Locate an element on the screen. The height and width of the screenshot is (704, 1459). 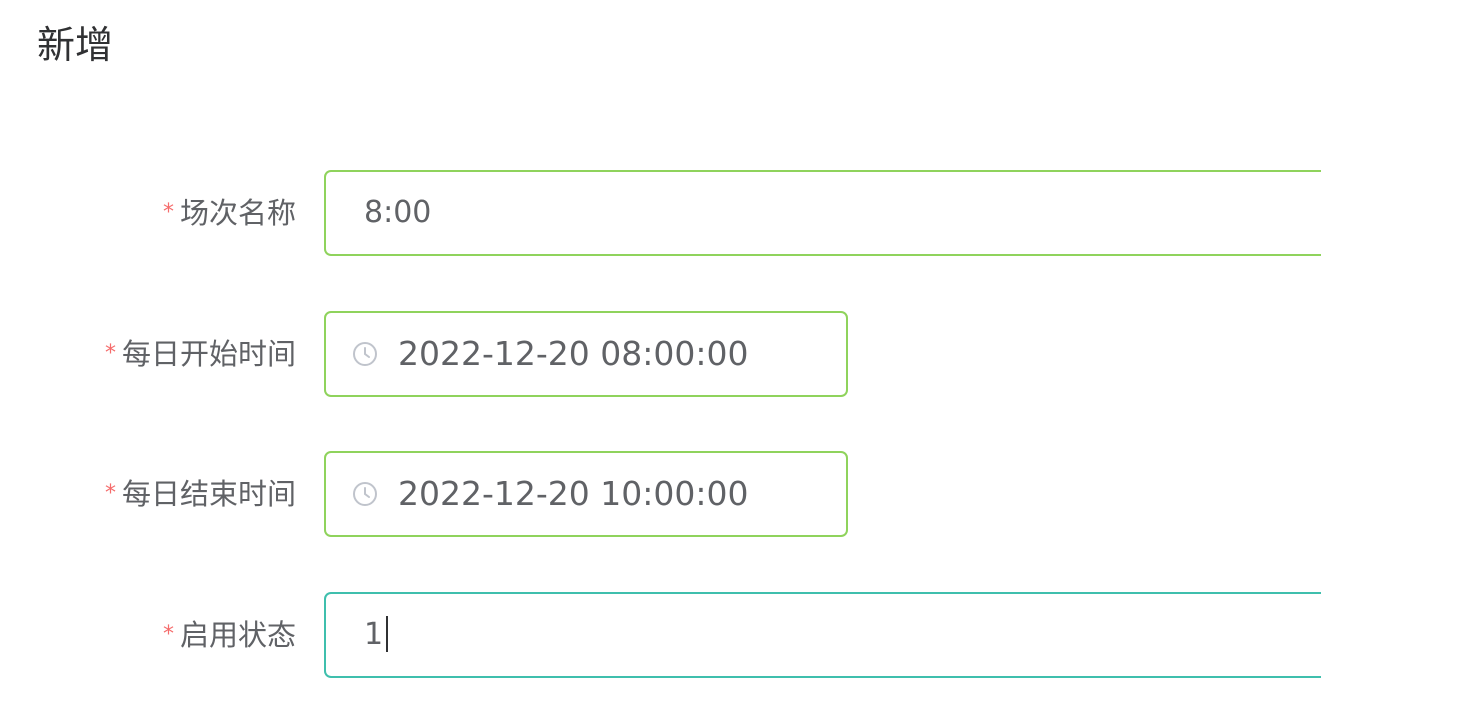
text-caret is located at coordinates (387, 633).